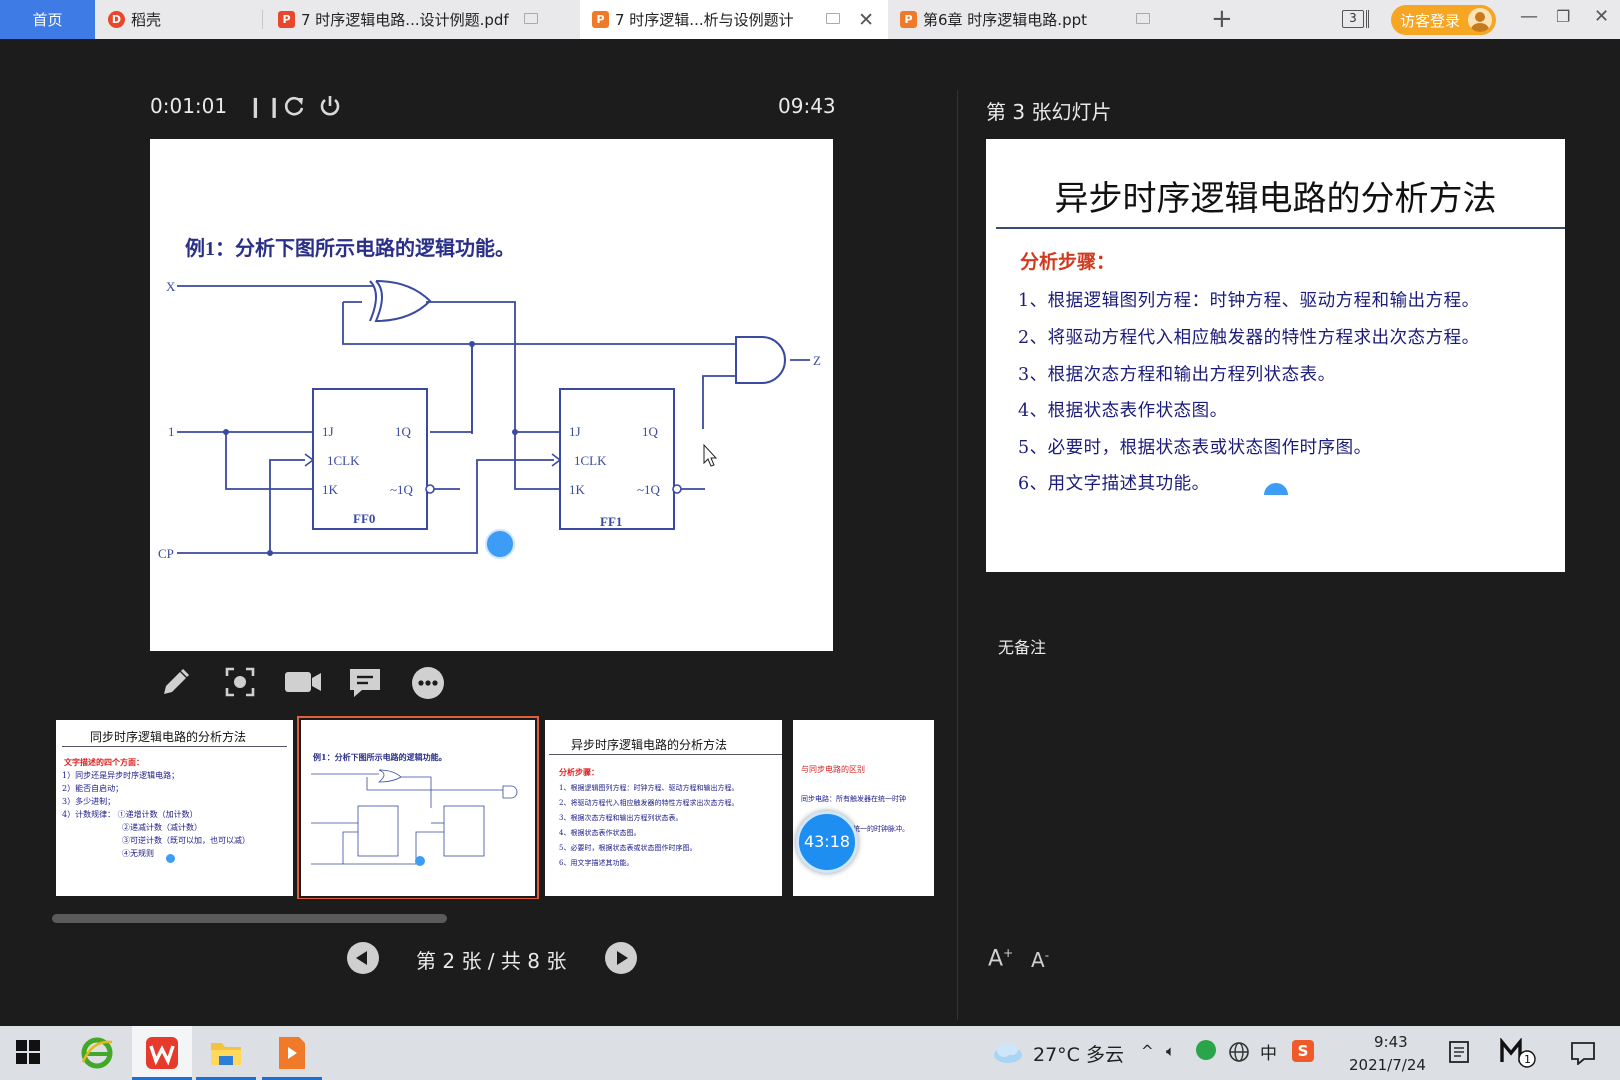 This screenshot has width=1620, height=1080. Describe the element at coordinates (1222, 19) in the screenshot. I see `new-tab-plus-icon: +` at that location.